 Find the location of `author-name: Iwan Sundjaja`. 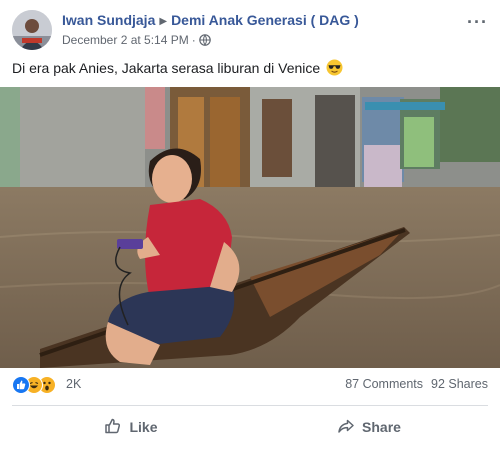

author-name: Iwan Sundjaja is located at coordinates (108, 20).